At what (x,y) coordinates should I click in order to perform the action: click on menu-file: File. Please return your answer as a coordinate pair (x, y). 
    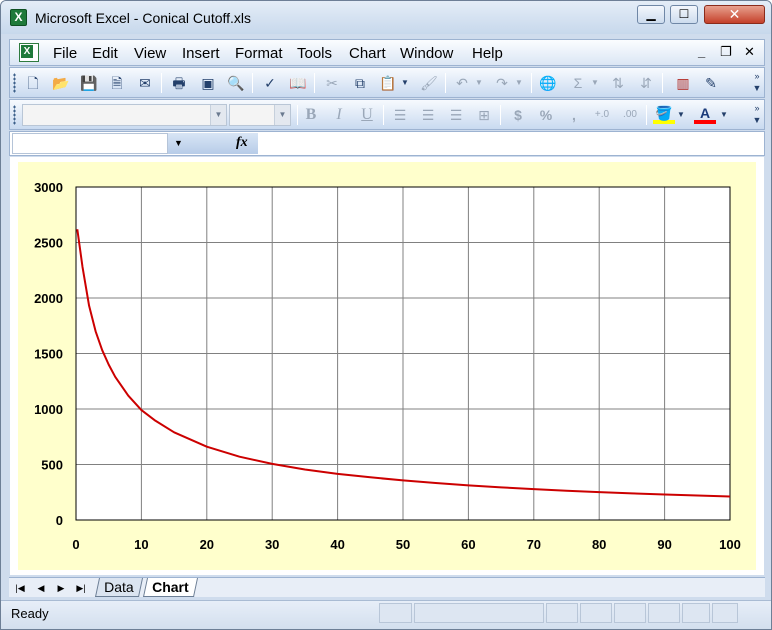
    Looking at the image, I should click on (65, 53).